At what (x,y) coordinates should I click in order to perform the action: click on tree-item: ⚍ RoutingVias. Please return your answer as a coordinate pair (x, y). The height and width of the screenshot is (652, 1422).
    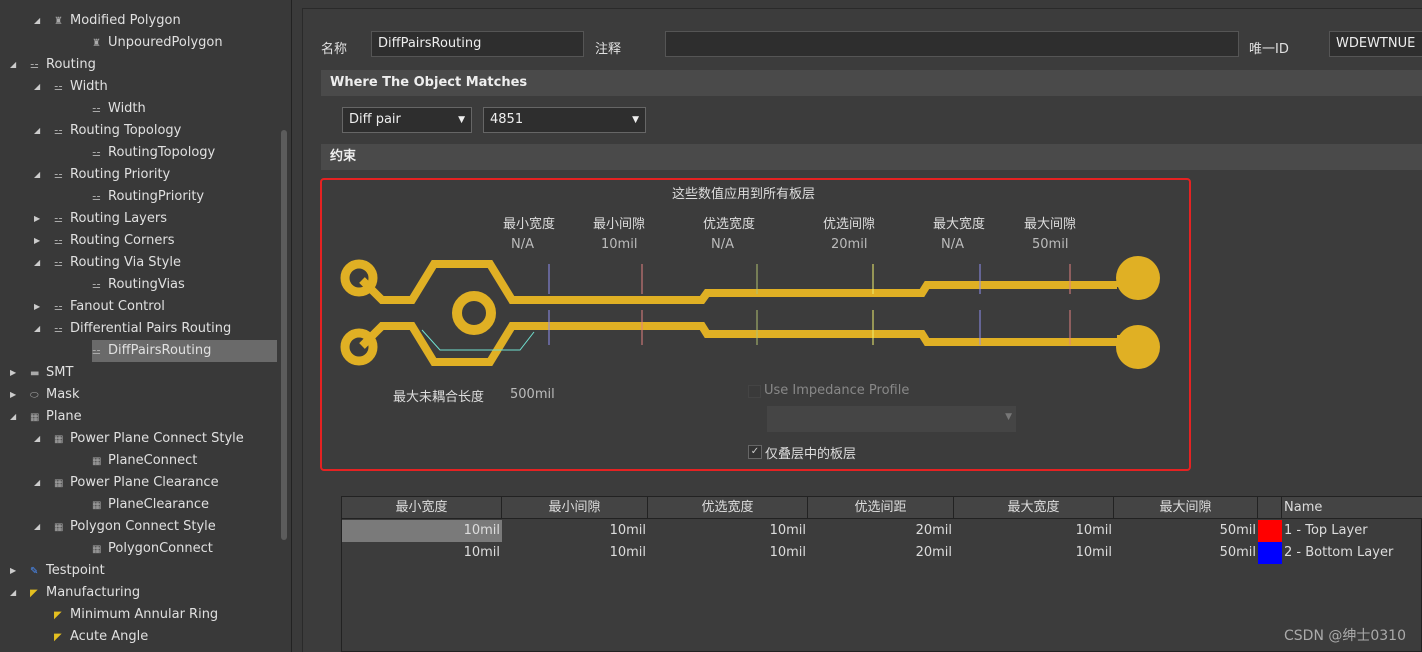
    Looking at the image, I should click on (138, 285).